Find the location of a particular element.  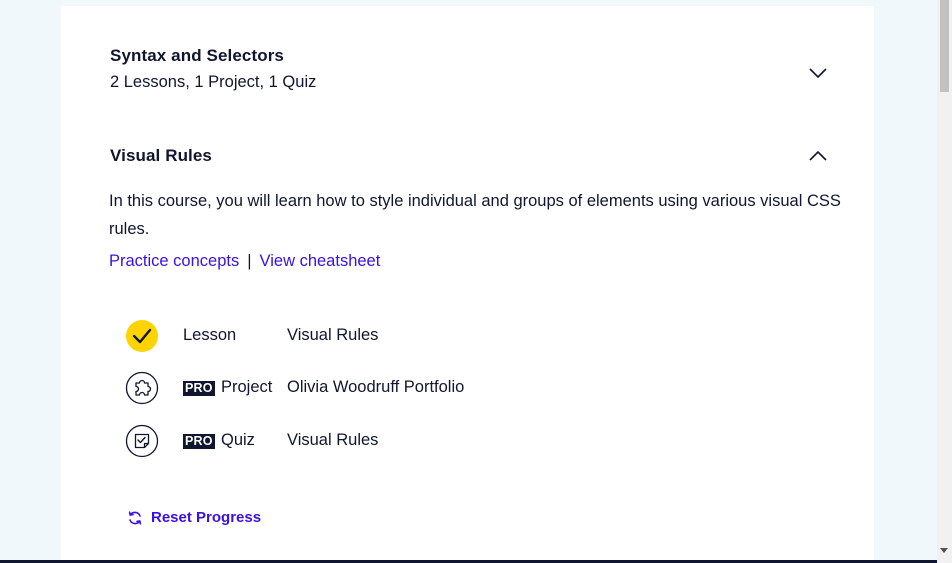

section-title: Syntax and Selectors is located at coordinates (197, 55).